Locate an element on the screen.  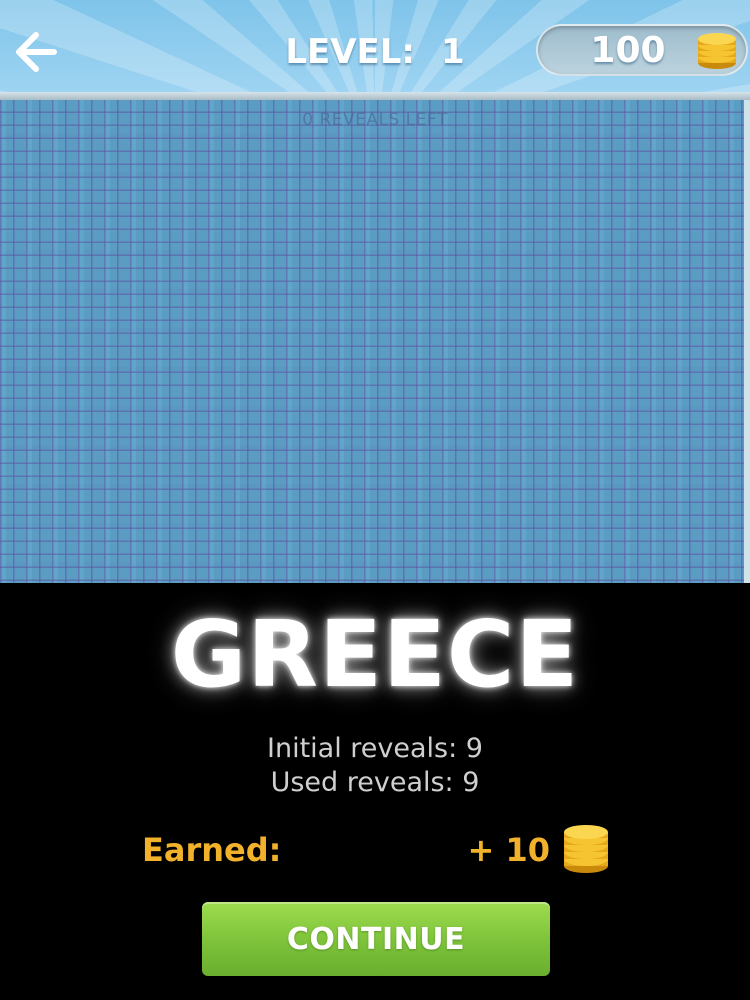
used-reveals-stat: Used reveals: 9 is located at coordinates (375, 782).